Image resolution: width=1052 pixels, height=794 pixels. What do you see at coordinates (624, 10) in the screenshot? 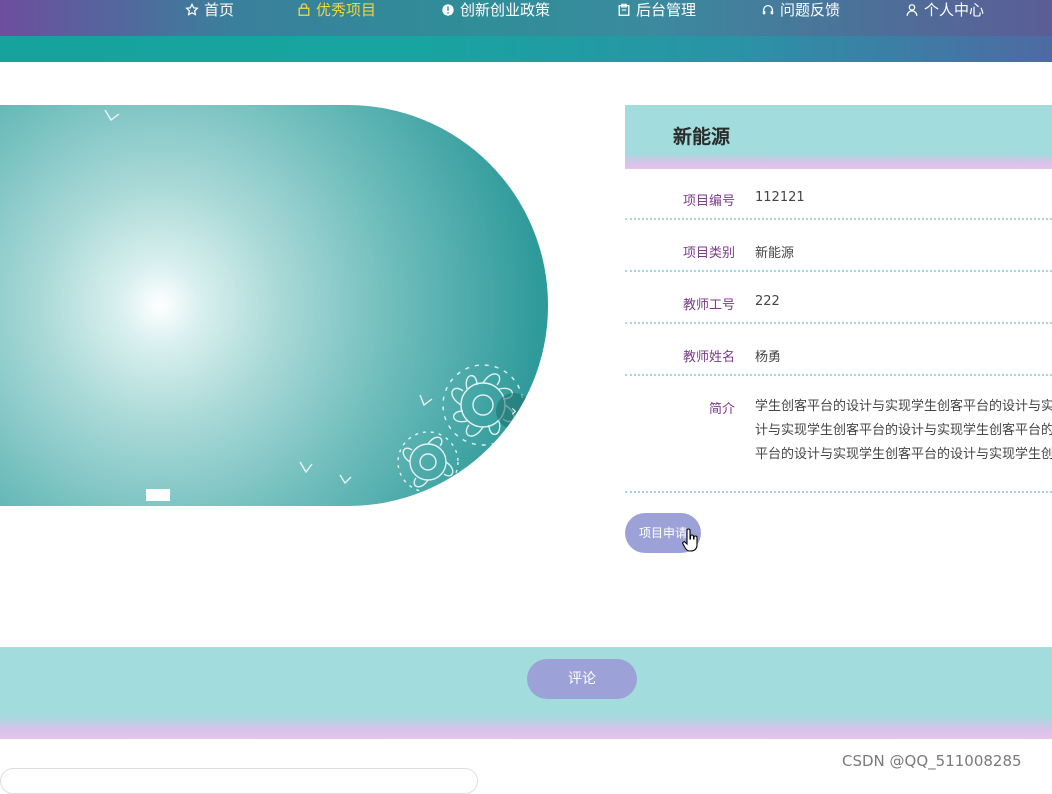
I see `clipboard-icon` at bounding box center [624, 10].